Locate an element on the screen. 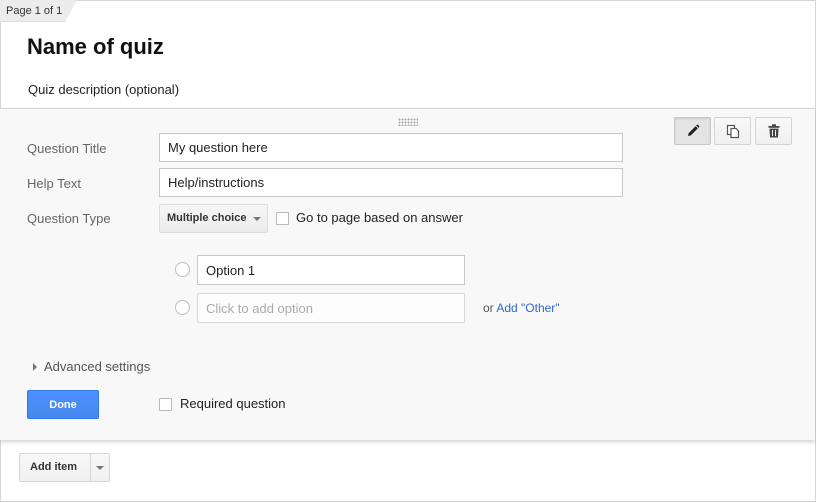 The height and width of the screenshot is (502, 816). add-item-button: Add item is located at coordinates (64, 467).